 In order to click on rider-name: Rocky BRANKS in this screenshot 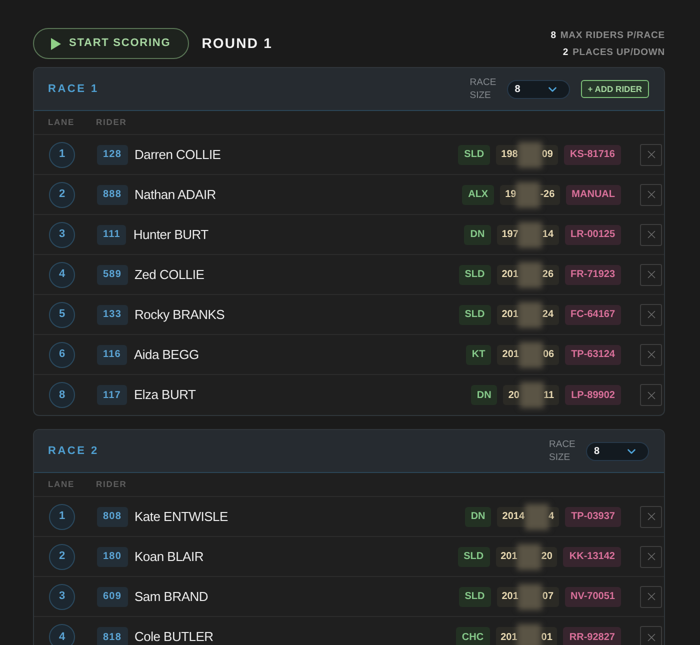, I will do `click(179, 315)`.